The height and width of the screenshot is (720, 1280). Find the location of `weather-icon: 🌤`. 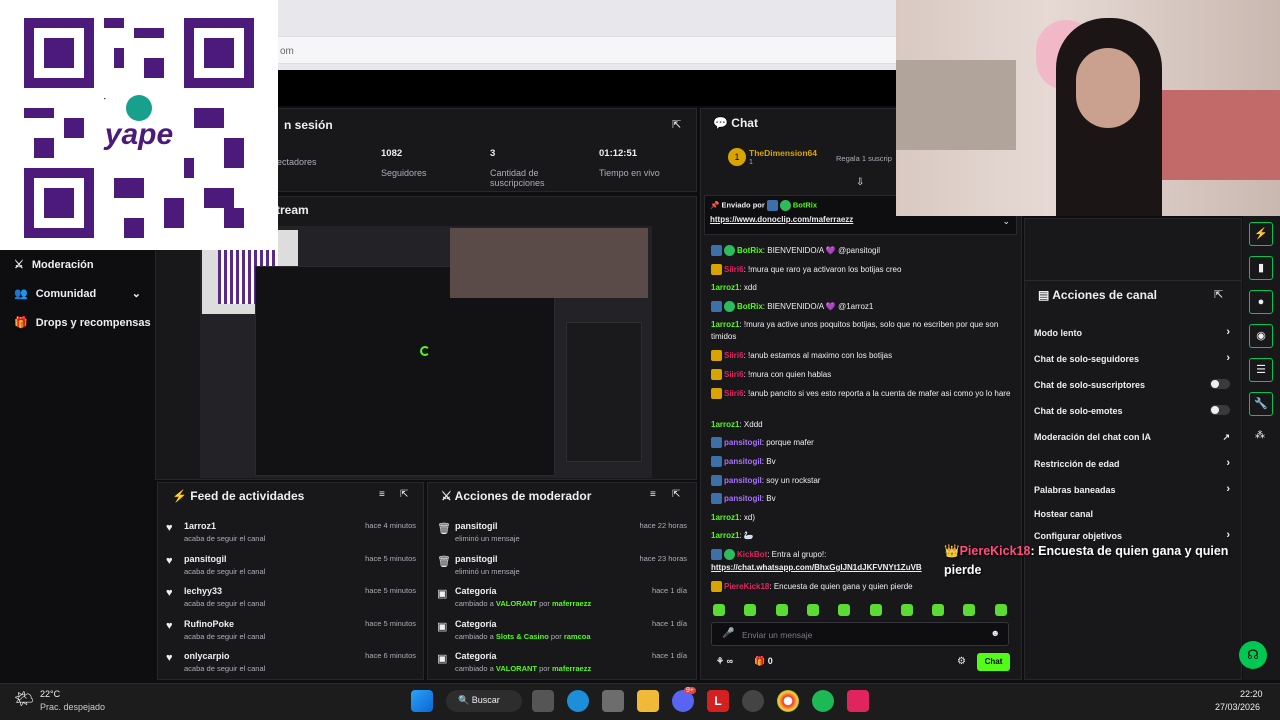

weather-icon: 🌤 is located at coordinates (24, 699).